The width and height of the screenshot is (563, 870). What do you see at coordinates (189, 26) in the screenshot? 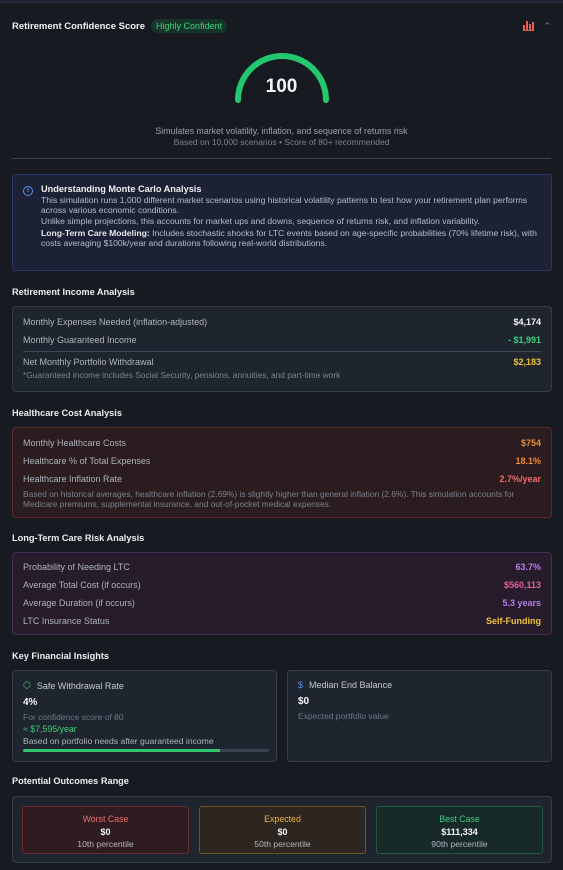
I see `confidence-badge: Highly Confident` at bounding box center [189, 26].